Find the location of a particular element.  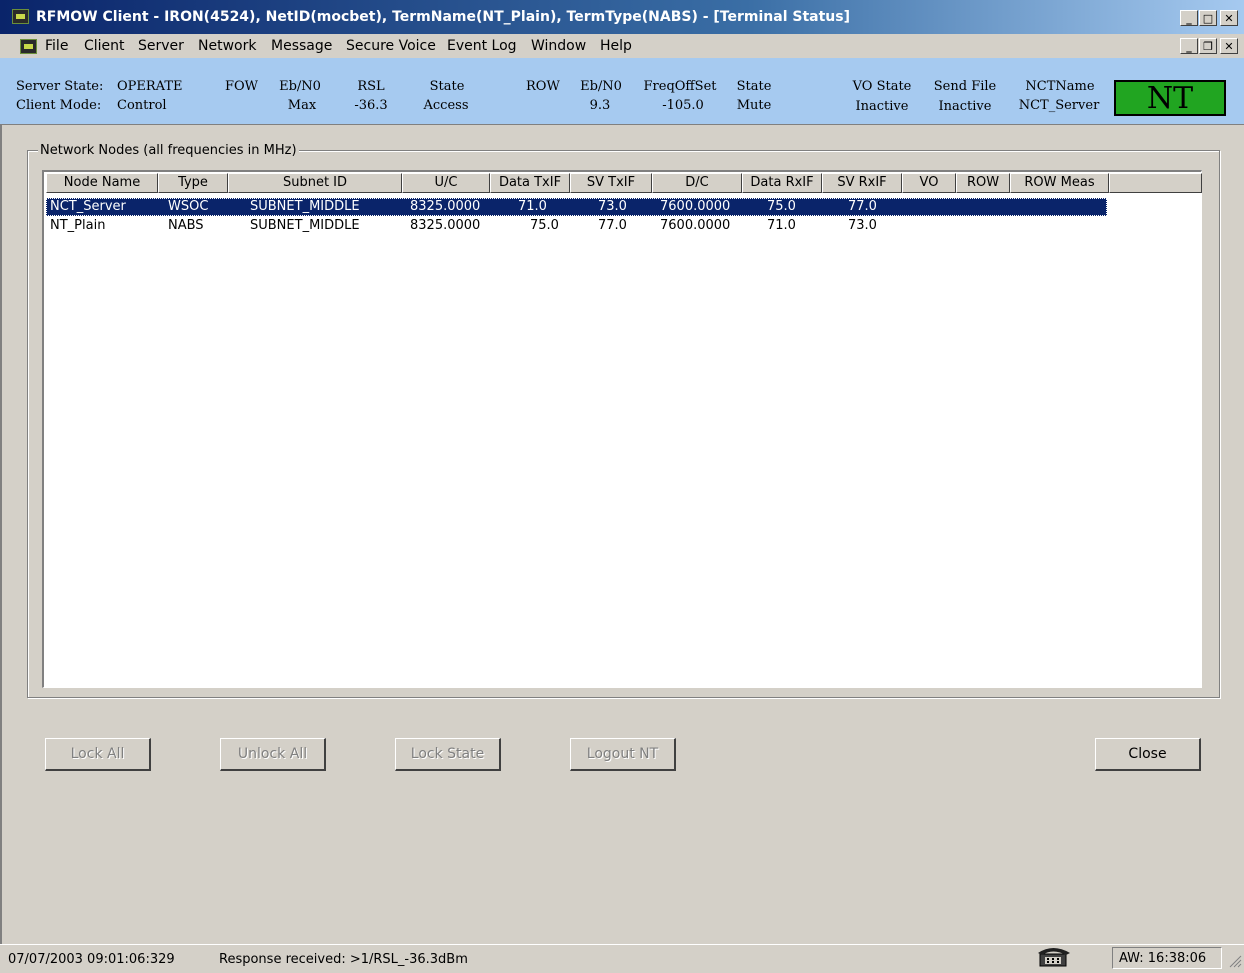

mdi-child-icon is located at coordinates (28, 46).